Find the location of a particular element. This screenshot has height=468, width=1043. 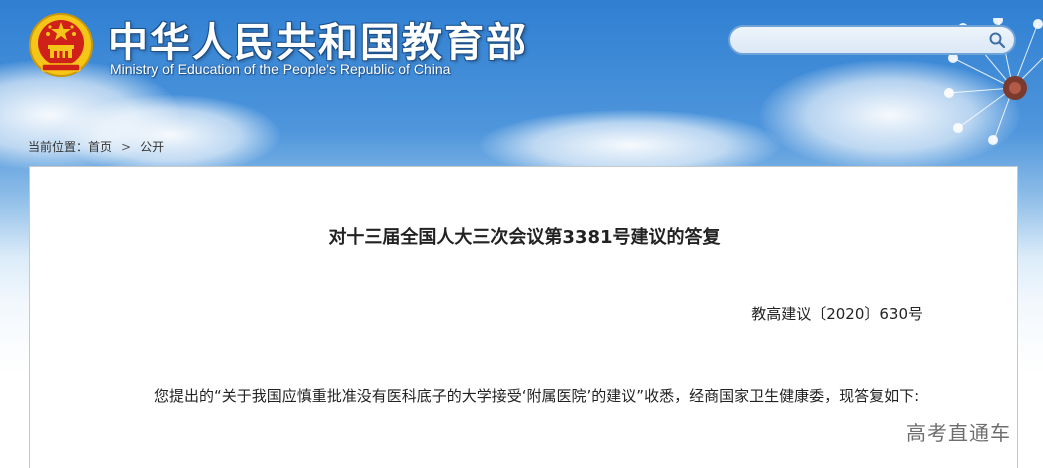

document-number: 教高建议〔2020〕630号 is located at coordinates (837, 314).